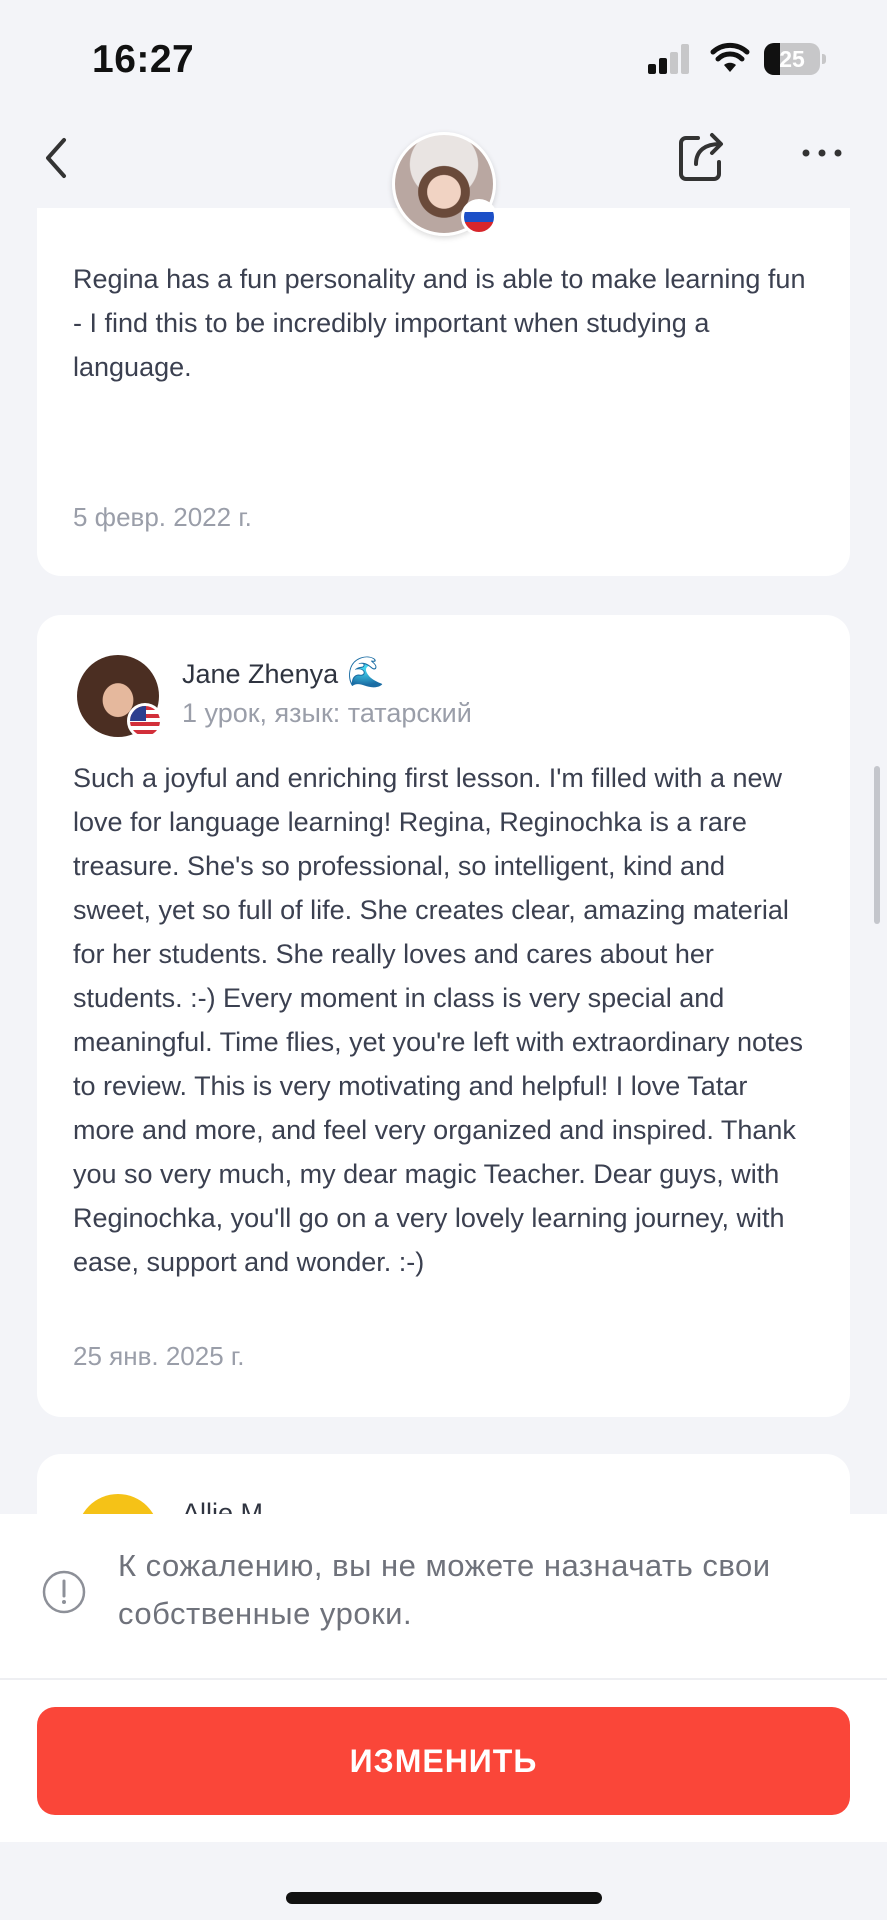  I want to click on scrollbar, so click(877, 845).